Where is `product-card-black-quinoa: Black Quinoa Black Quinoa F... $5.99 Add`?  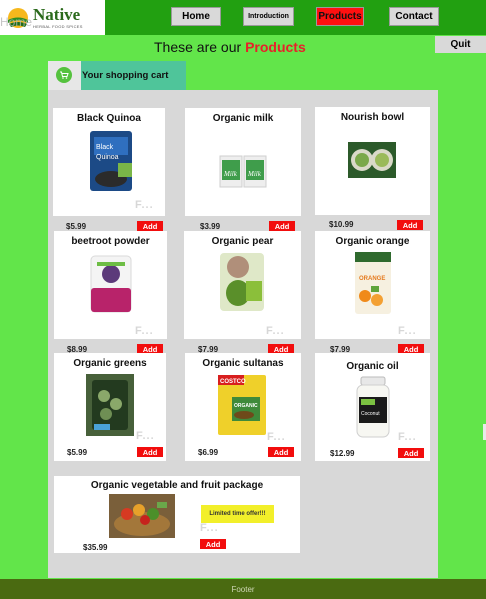
product-card-black-quinoa: Black Quinoa Black Quinoa F... $5.99 Add is located at coordinates (109, 169).